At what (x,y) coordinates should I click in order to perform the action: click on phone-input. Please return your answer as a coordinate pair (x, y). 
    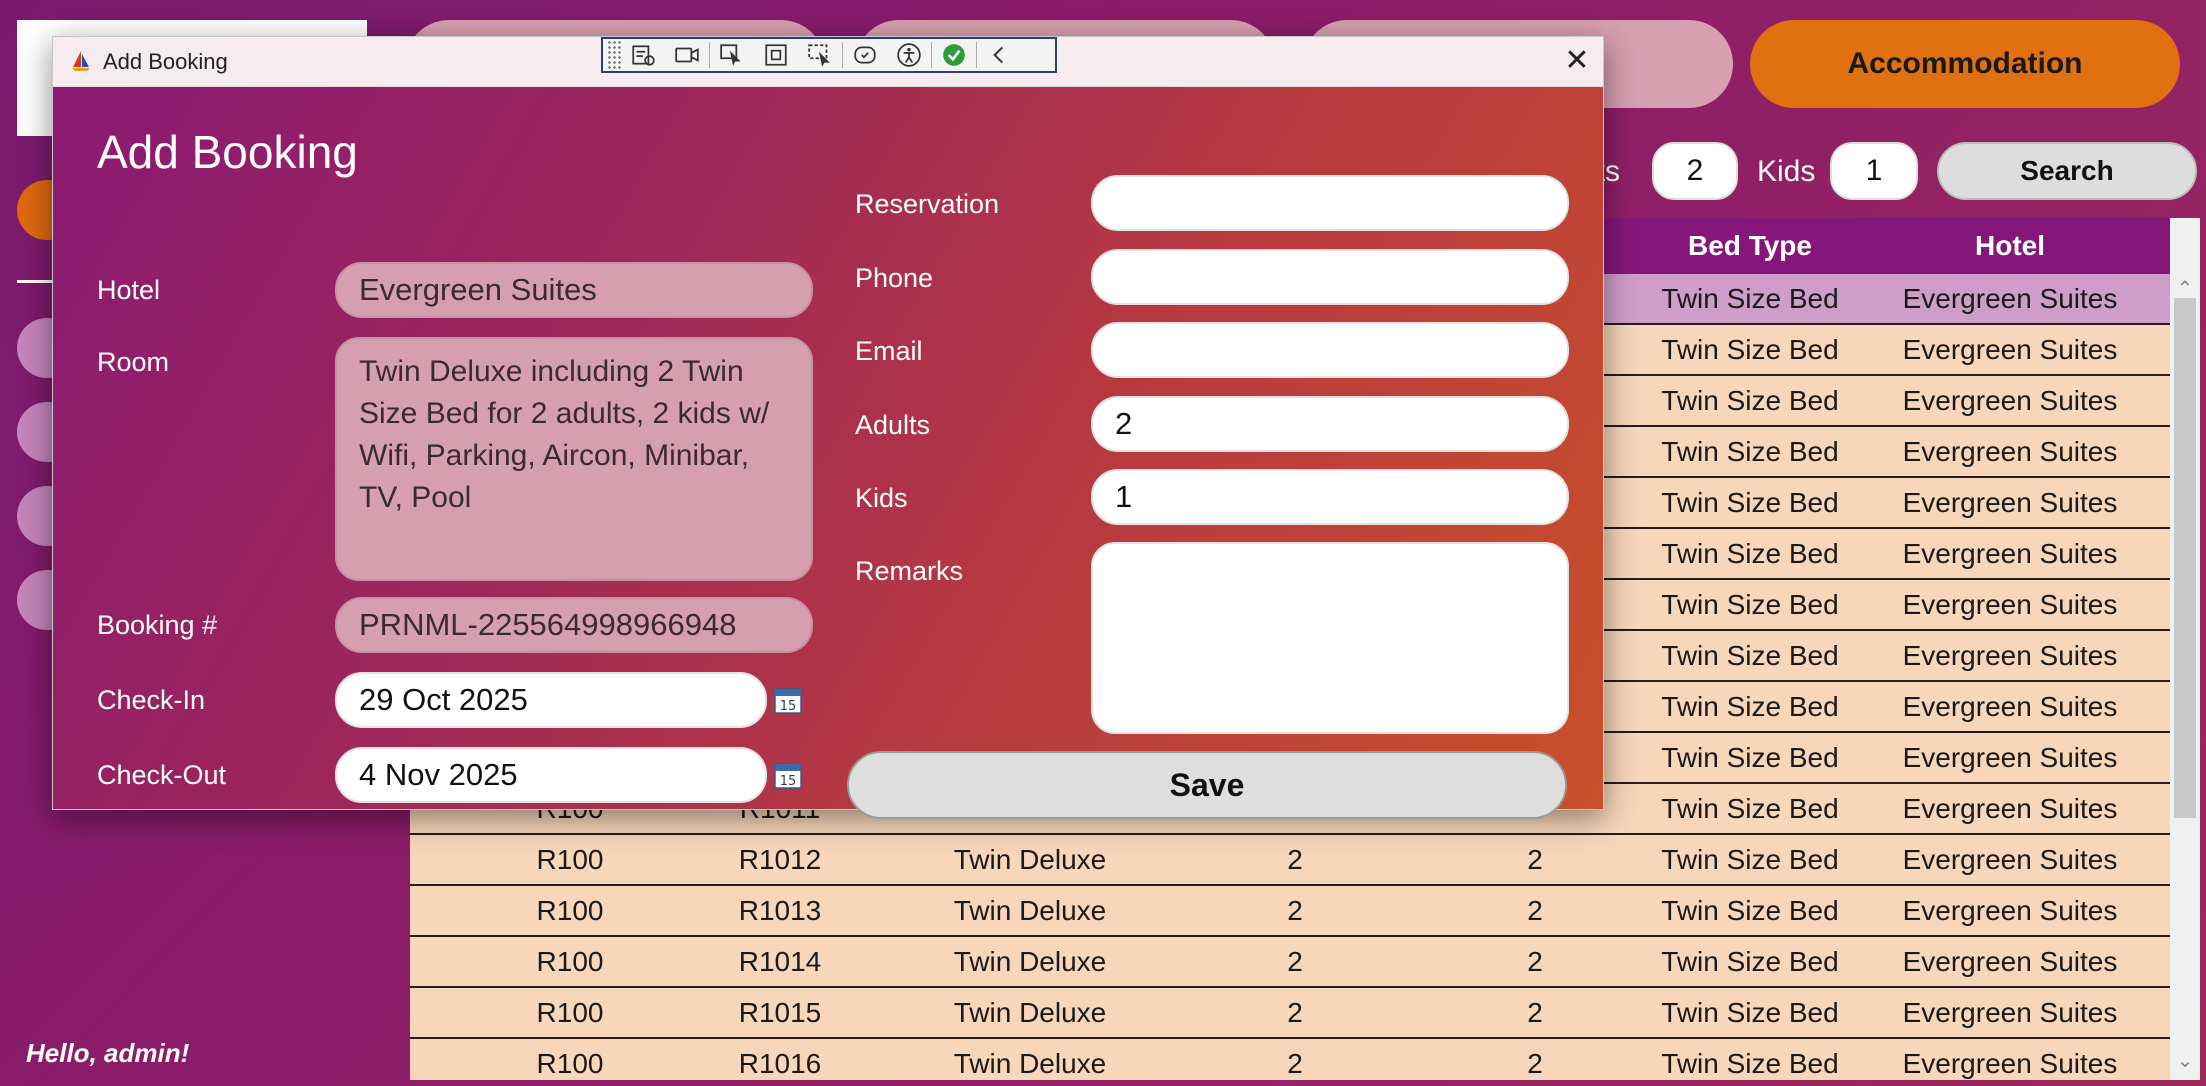
    Looking at the image, I should click on (1330, 277).